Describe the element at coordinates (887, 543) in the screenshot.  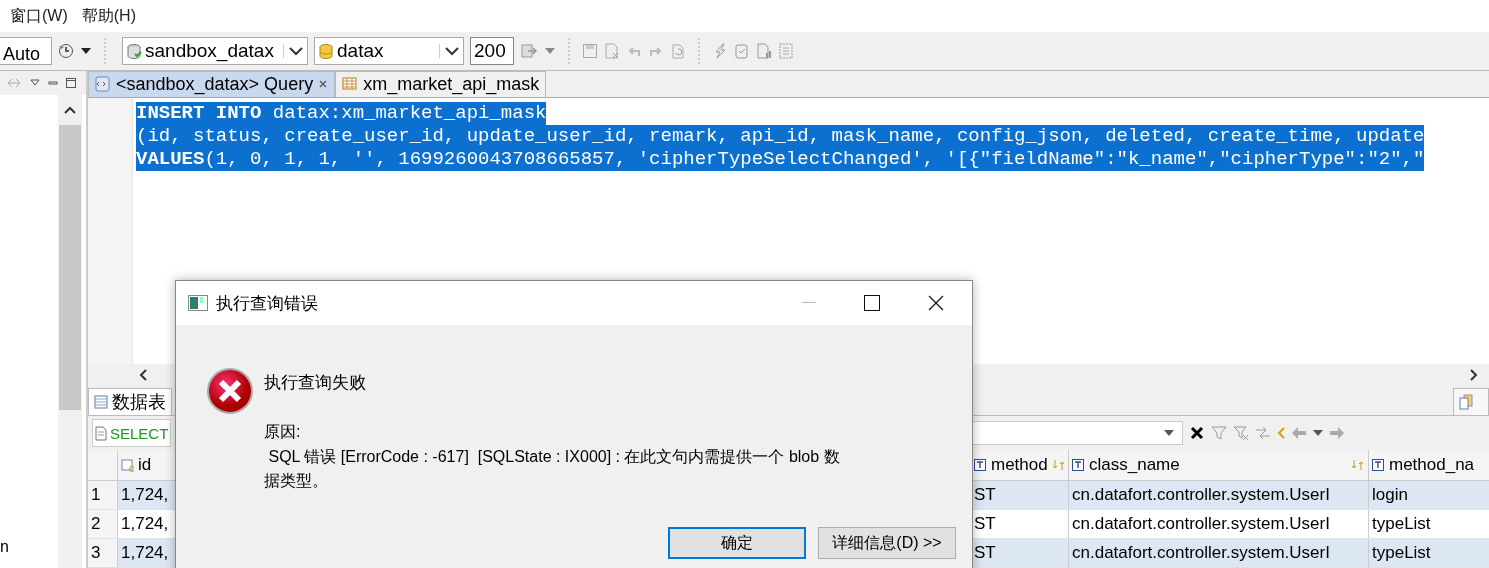
I see `dialog-button: 详细信息(D) >>` at that location.